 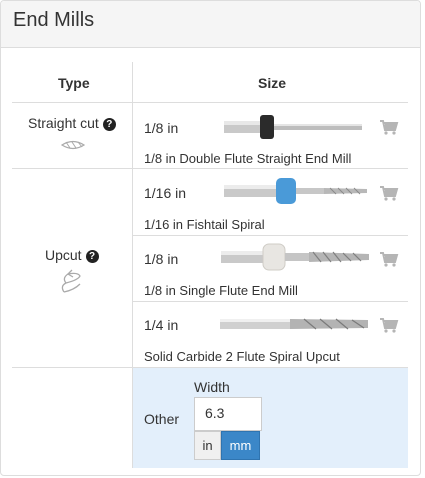 I want to click on panel-title: End Mills, so click(x=54, y=20).